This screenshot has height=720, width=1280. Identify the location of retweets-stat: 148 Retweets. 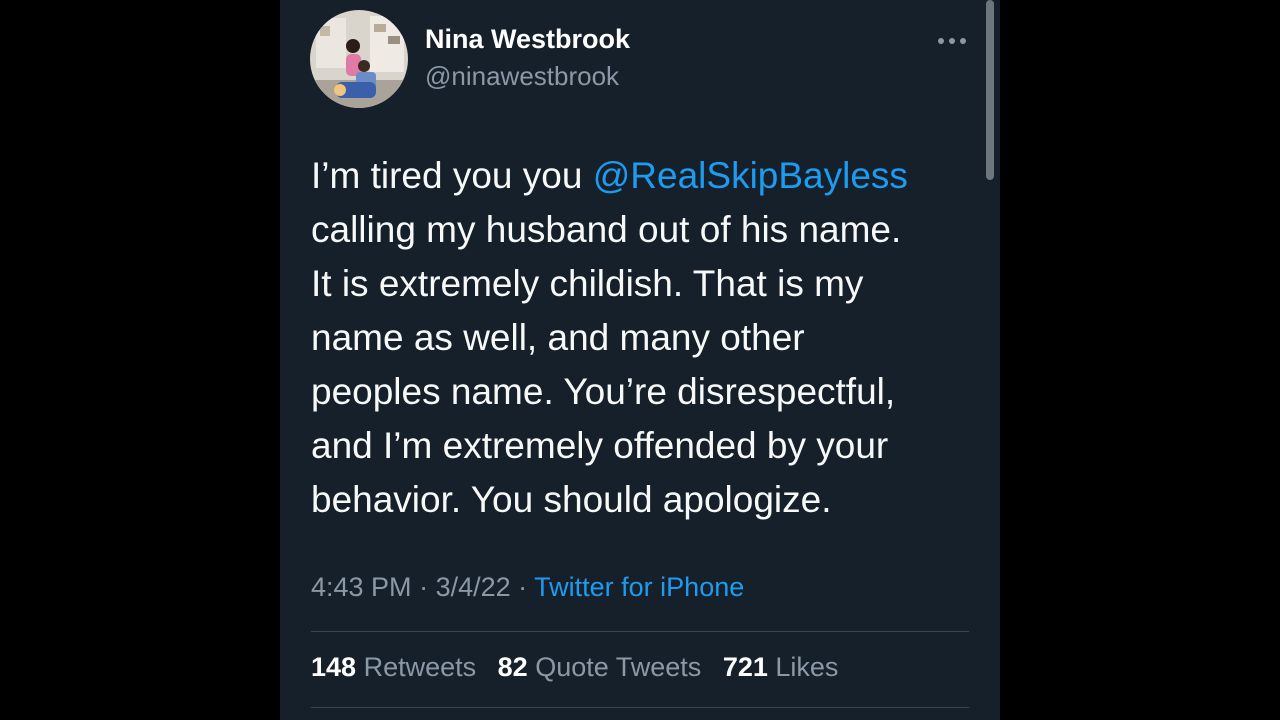
(393, 667).